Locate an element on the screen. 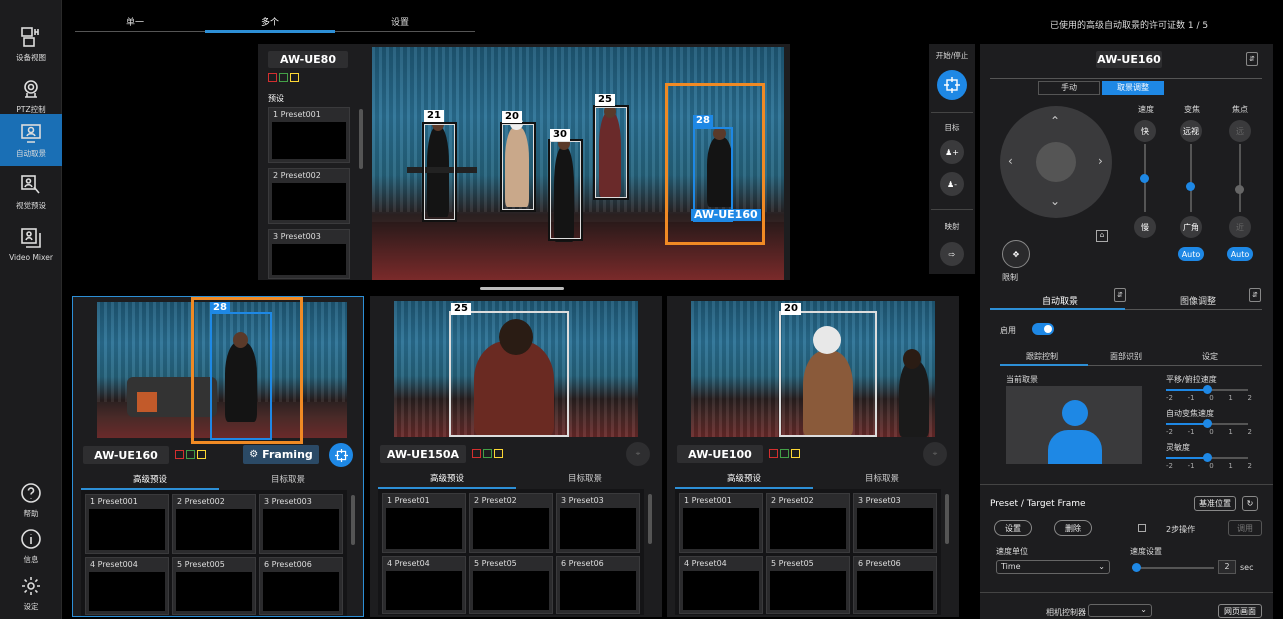  lock-icon: ⌂ is located at coordinates (1102, 236).